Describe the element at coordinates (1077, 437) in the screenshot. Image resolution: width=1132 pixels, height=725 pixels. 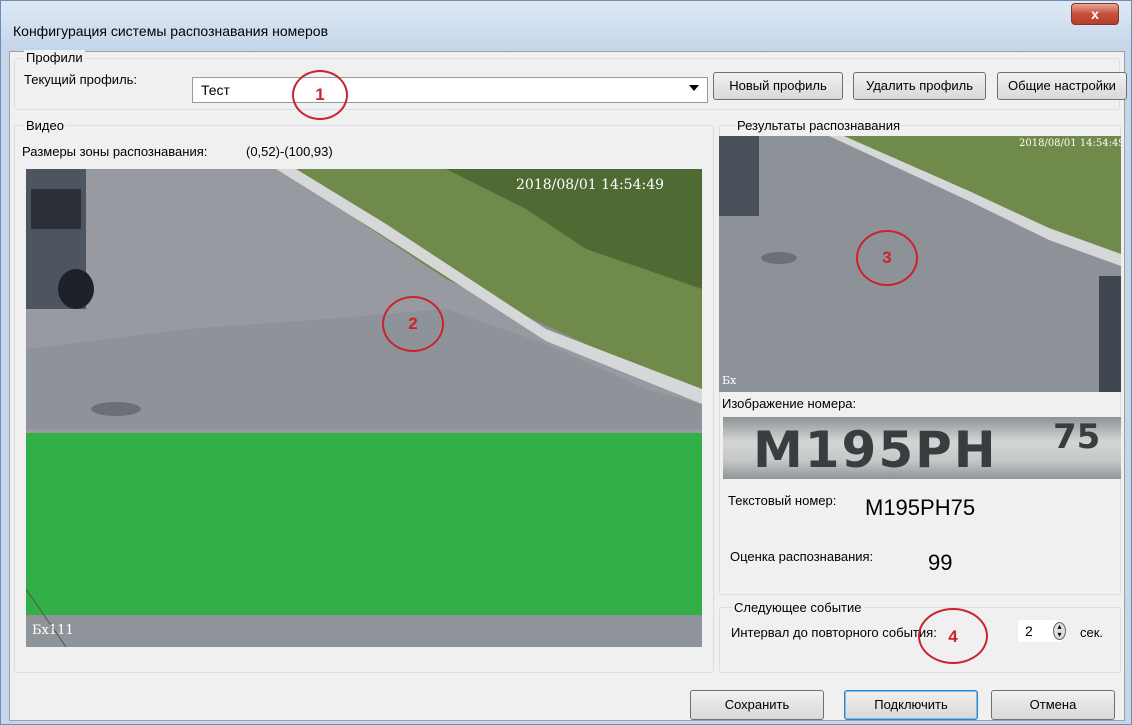
I see `plate-image-region: 75` at that location.